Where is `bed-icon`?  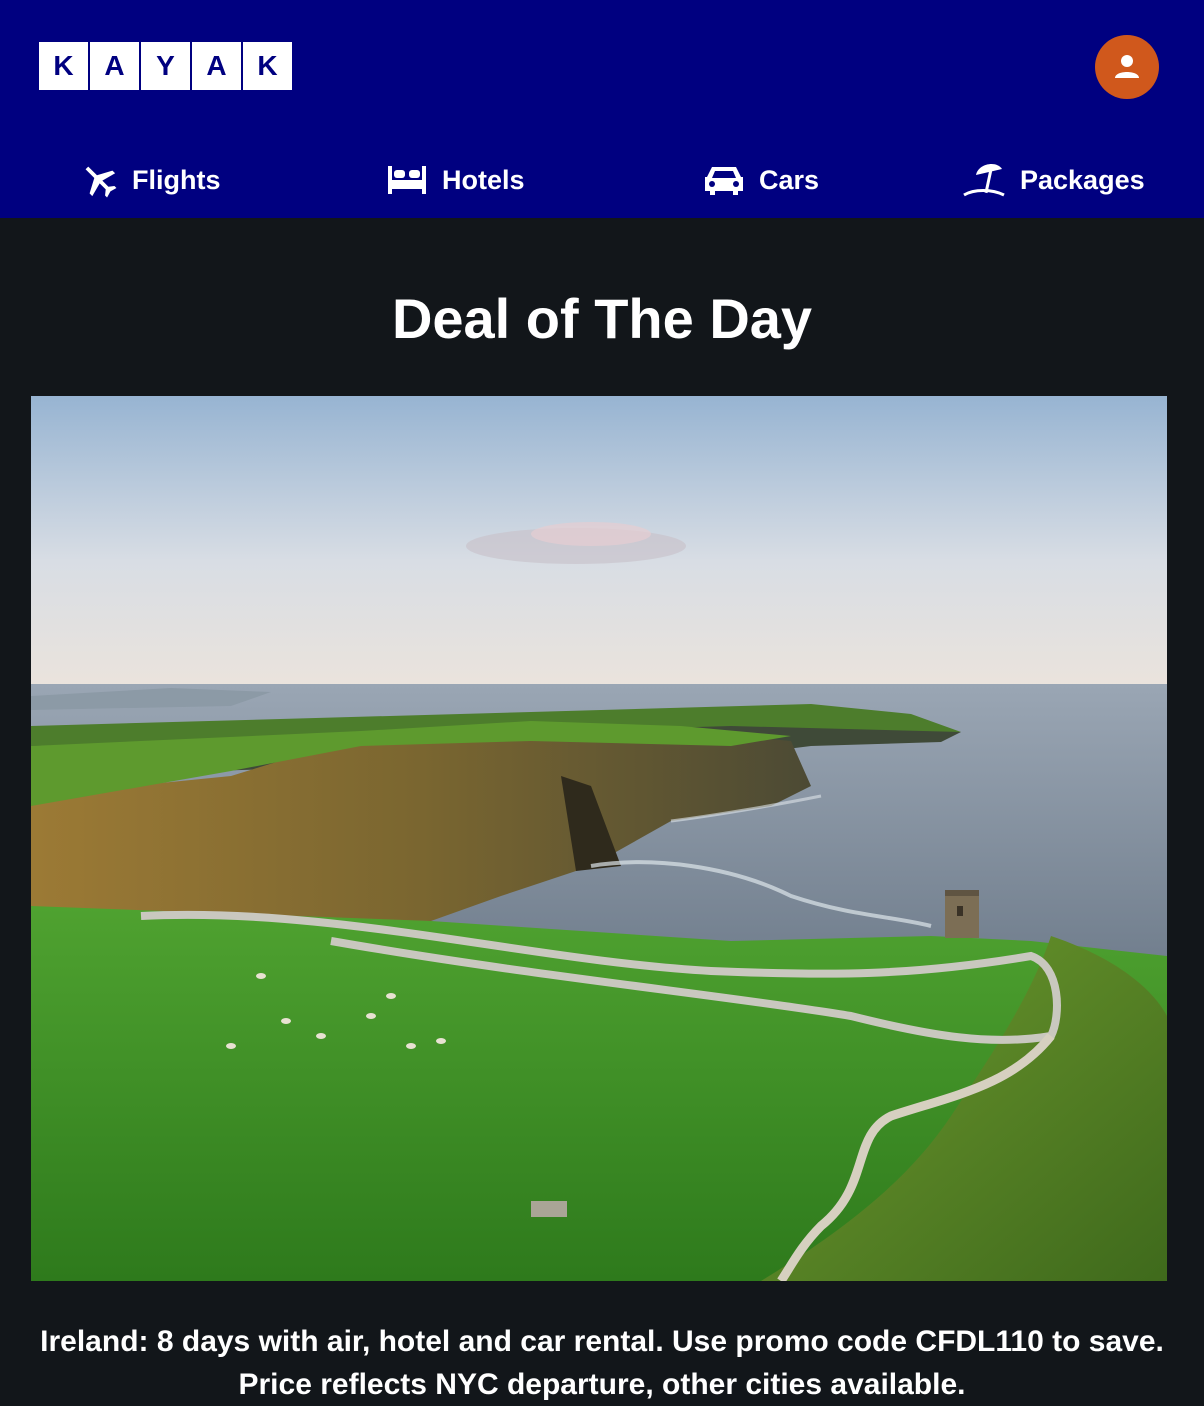 bed-icon is located at coordinates (407, 180).